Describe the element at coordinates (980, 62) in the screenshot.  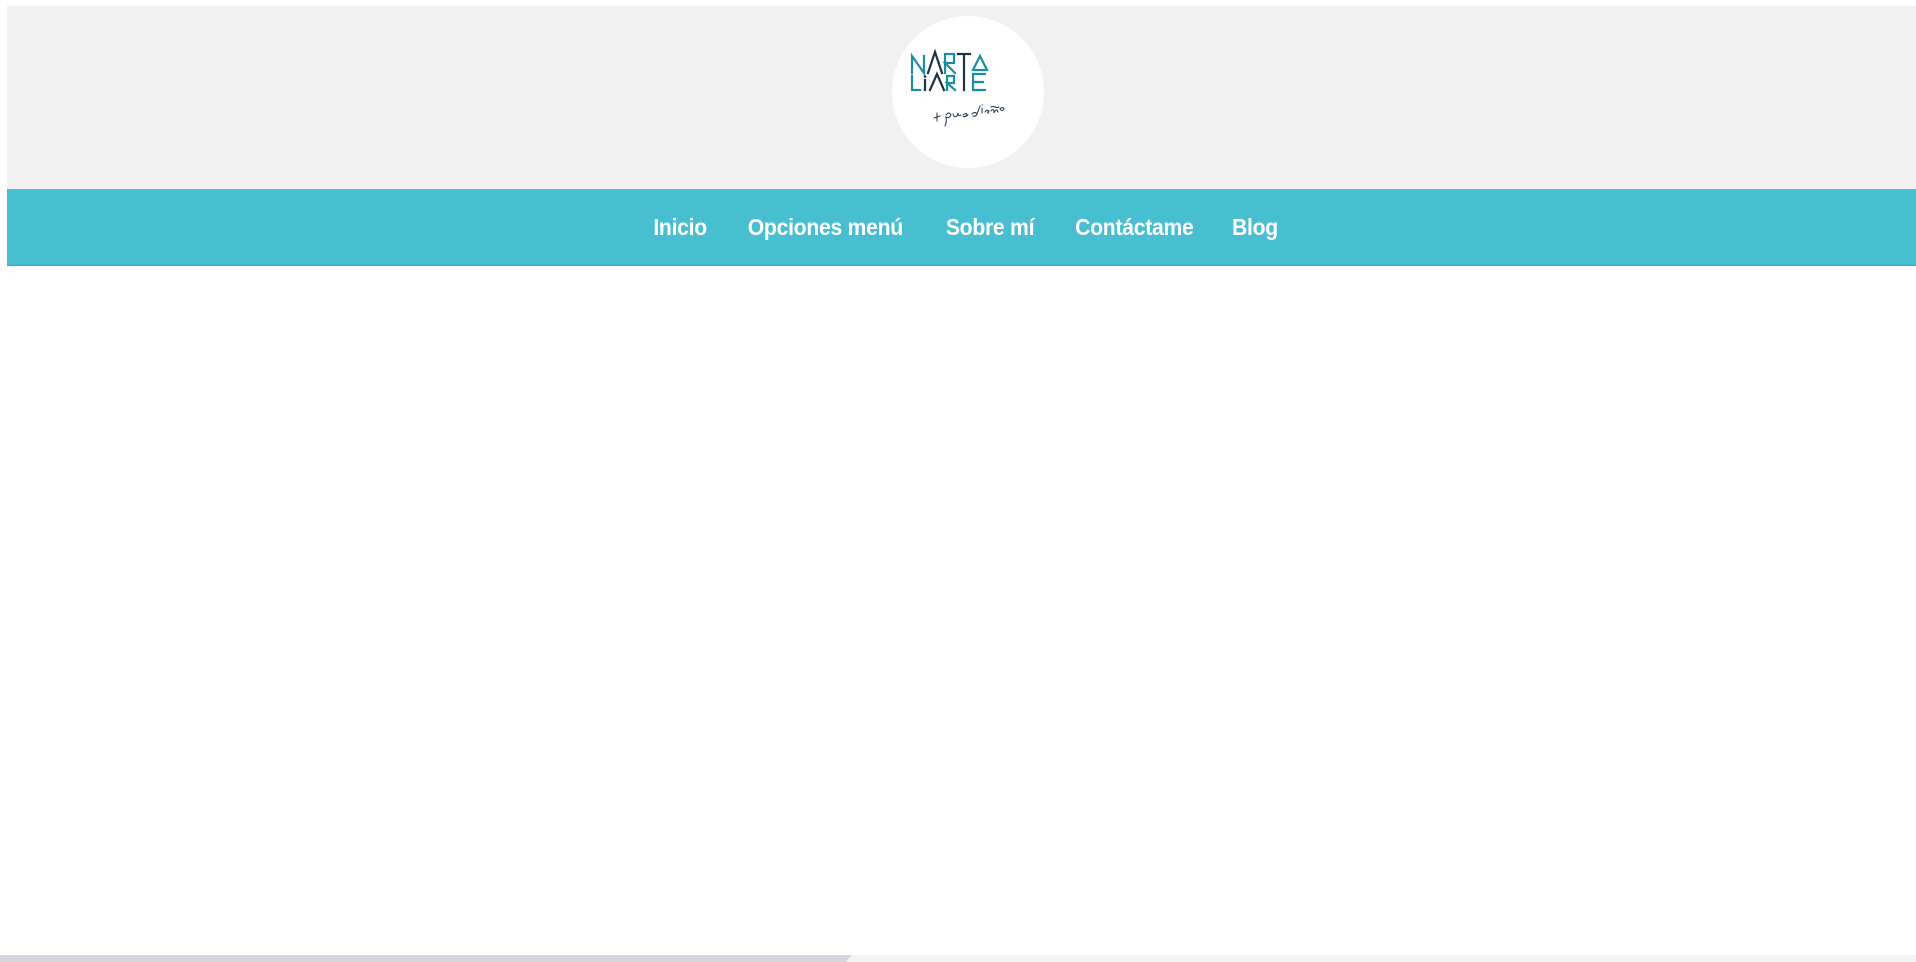
I see `logo-letter-a-small` at that location.